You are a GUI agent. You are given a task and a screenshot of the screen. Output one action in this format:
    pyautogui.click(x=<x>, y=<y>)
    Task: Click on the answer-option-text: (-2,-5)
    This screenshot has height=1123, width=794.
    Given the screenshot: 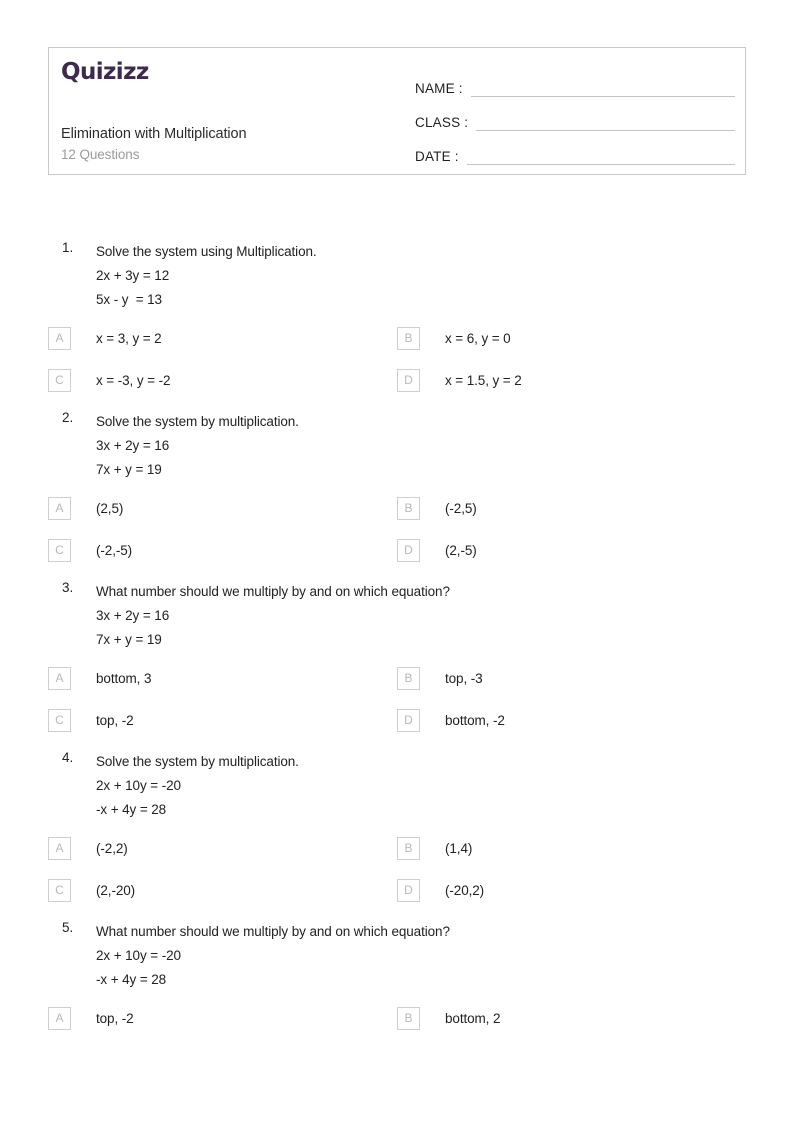 What is the action you would take?
    pyautogui.click(x=114, y=550)
    